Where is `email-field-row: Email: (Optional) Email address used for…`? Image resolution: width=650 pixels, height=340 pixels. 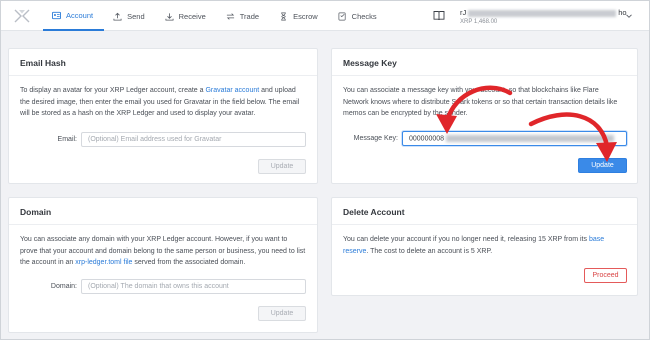
email-field-row: Email: (Optional) Email address used for… is located at coordinates (157, 139).